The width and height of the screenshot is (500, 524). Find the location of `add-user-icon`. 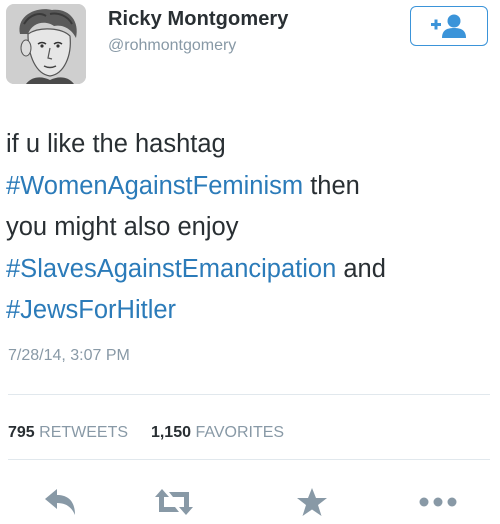

add-user-icon is located at coordinates (448, 26).